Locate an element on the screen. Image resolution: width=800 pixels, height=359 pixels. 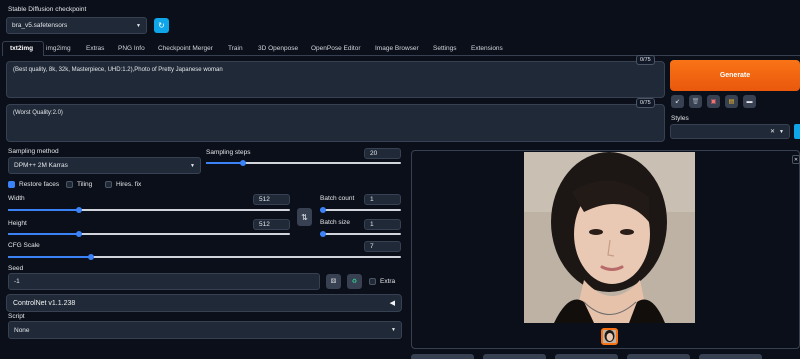
tab-png-info: PNG Info is located at coordinates (131, 48).